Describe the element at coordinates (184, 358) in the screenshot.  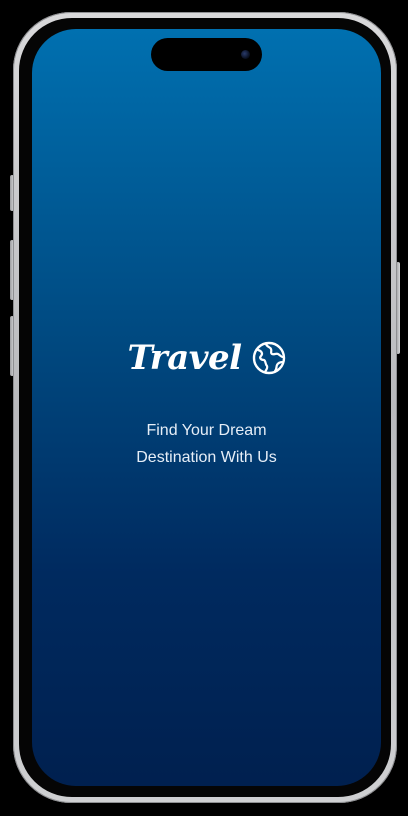
I see `brand-name: Travel` at that location.